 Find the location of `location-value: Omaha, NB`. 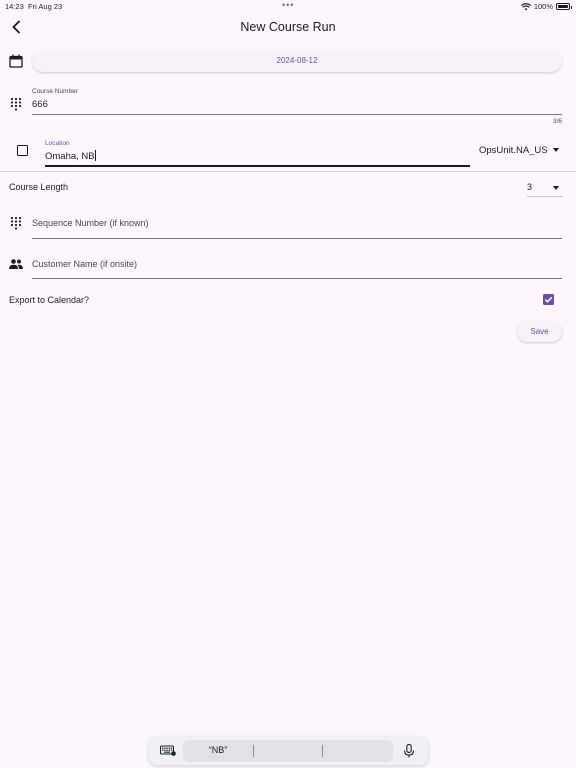

location-value: Omaha, NB is located at coordinates (70, 156).